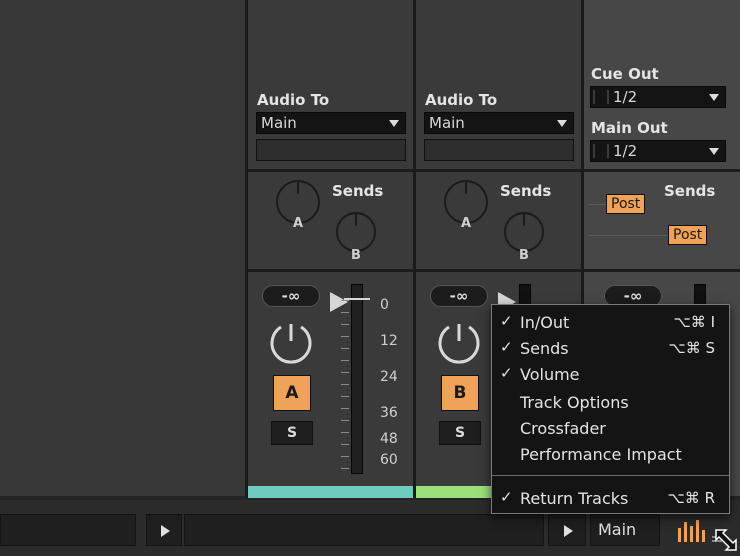  I want to click on menu-item-shortcut: ⌥⌘ I, so click(694, 322).